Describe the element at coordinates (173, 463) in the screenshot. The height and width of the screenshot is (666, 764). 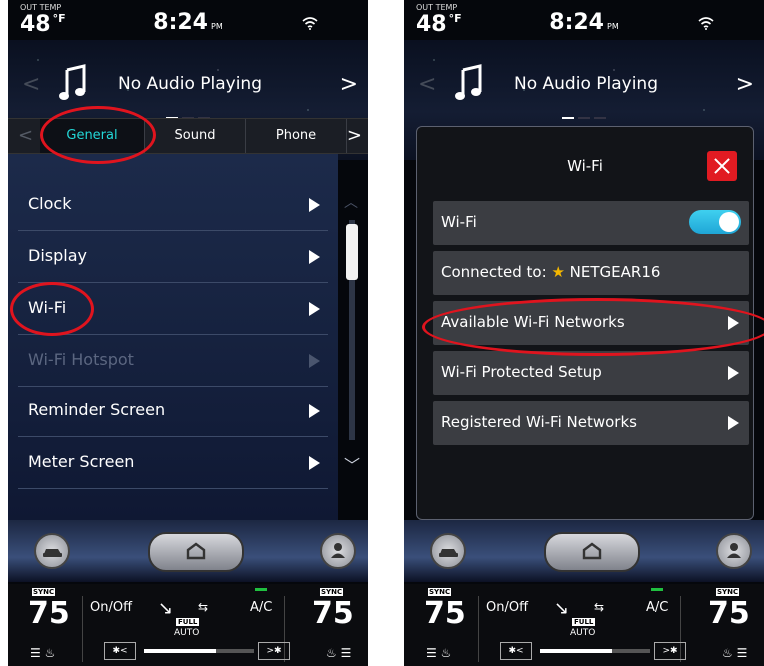
I see `list-item-meter-screen: Meter Screen` at that location.